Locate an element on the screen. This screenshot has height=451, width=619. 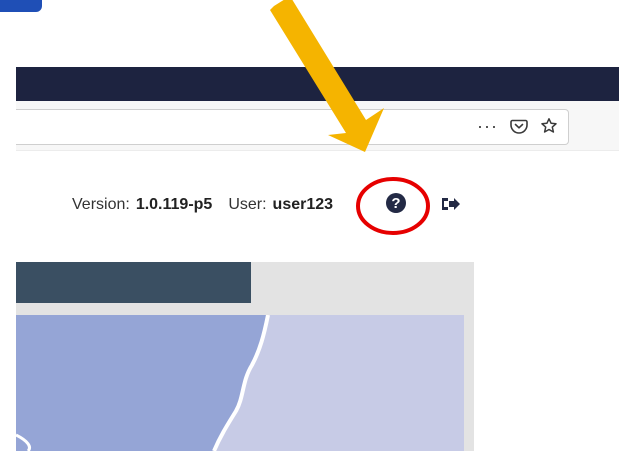
annotation-layer is located at coordinates (350, 117).